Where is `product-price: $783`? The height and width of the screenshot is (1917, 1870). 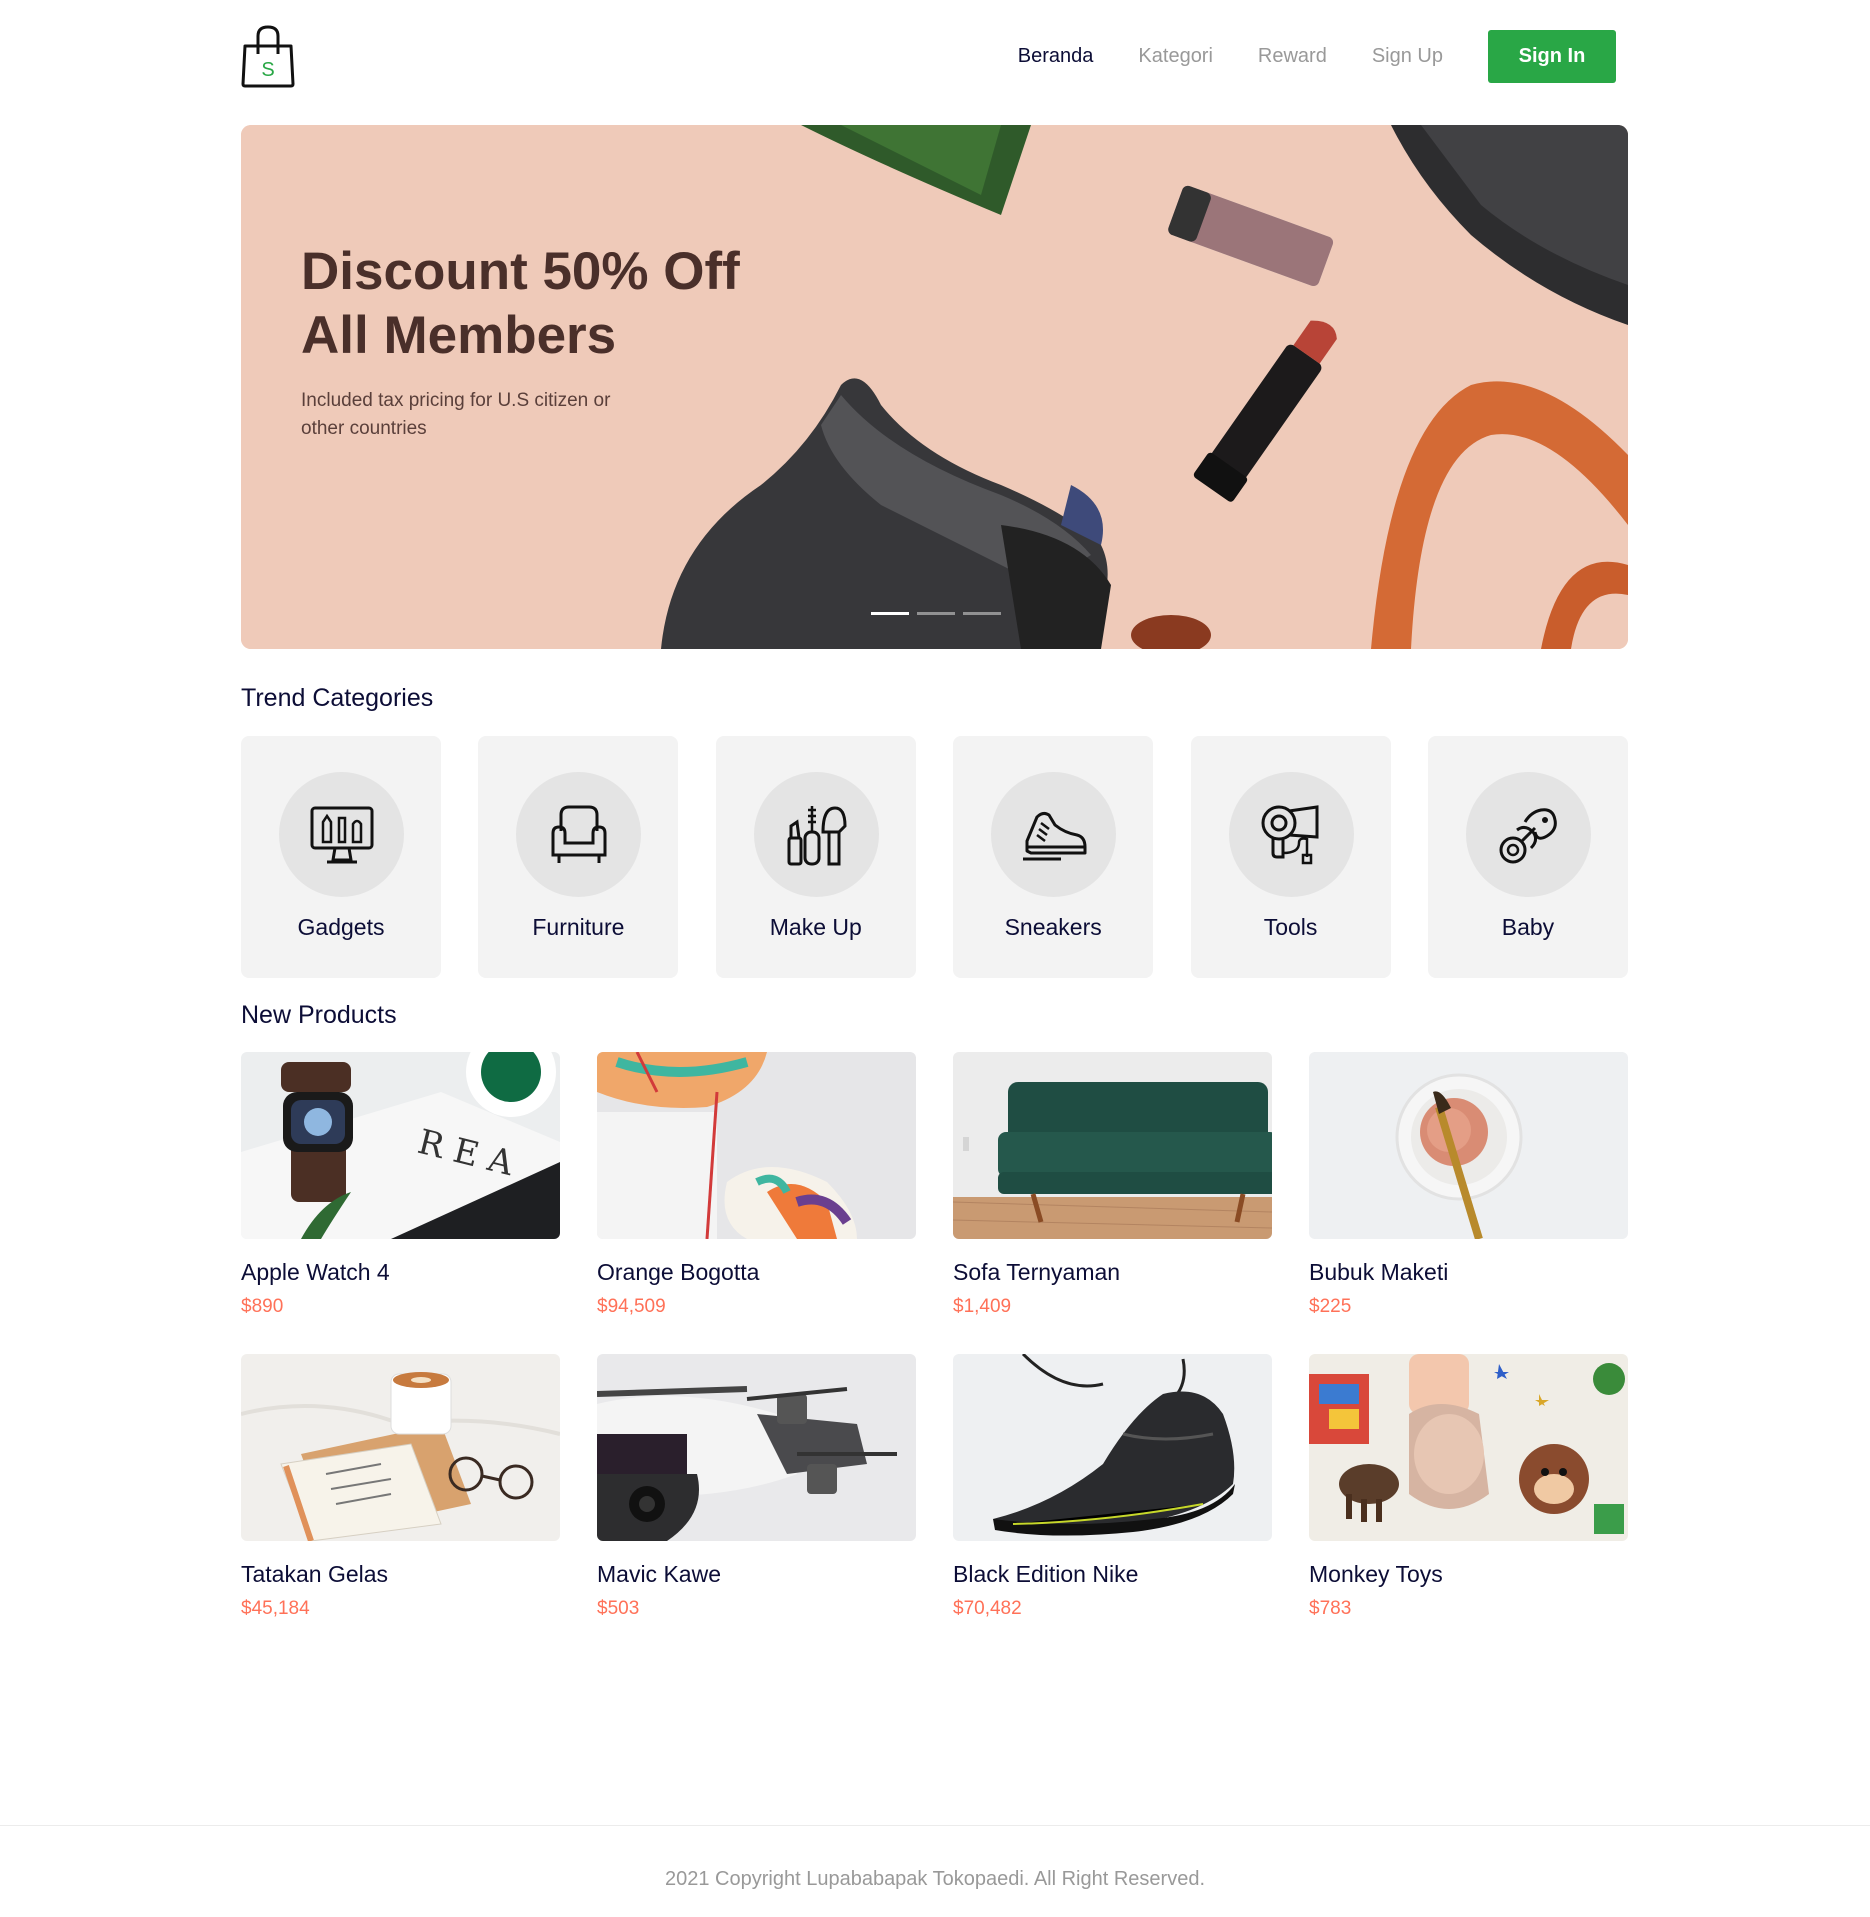
product-price: $783 is located at coordinates (1330, 1608).